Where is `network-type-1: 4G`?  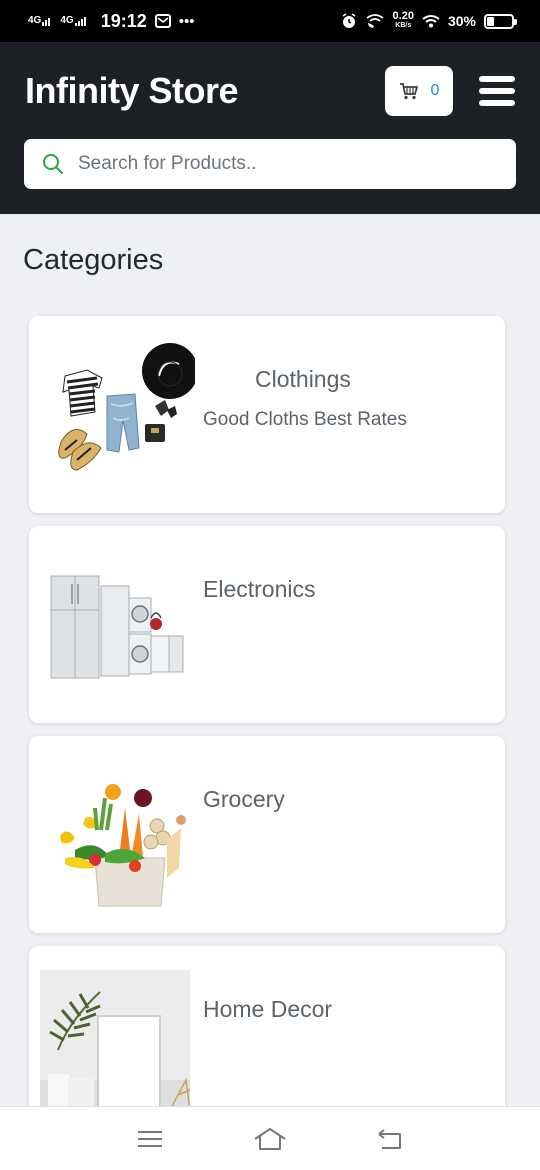 network-type-1: 4G is located at coordinates (35, 20).